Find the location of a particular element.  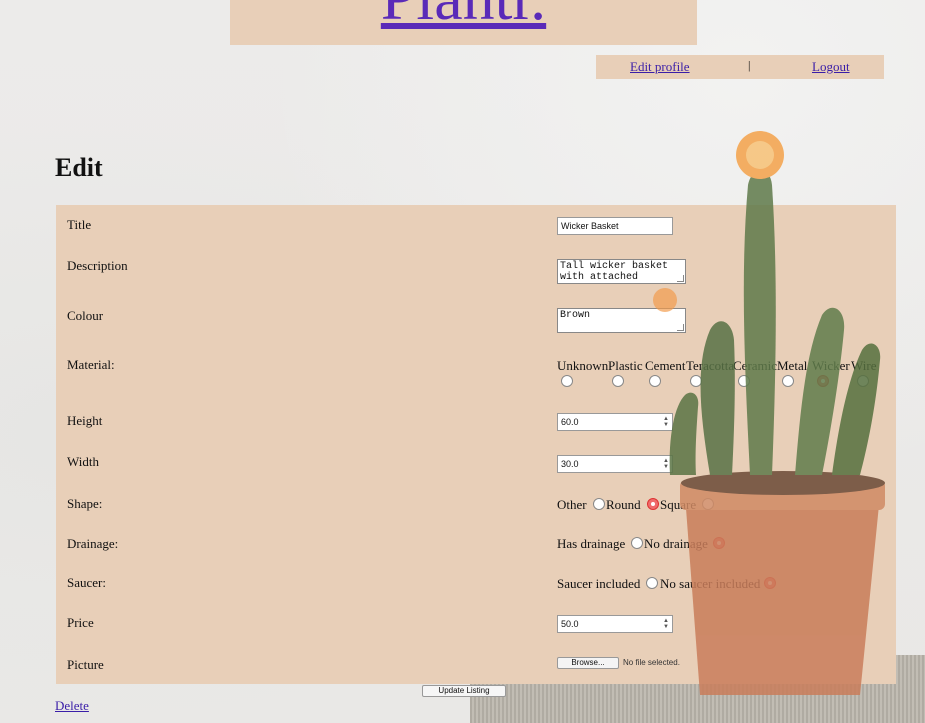

material-radio-metal is located at coordinates (788, 381).